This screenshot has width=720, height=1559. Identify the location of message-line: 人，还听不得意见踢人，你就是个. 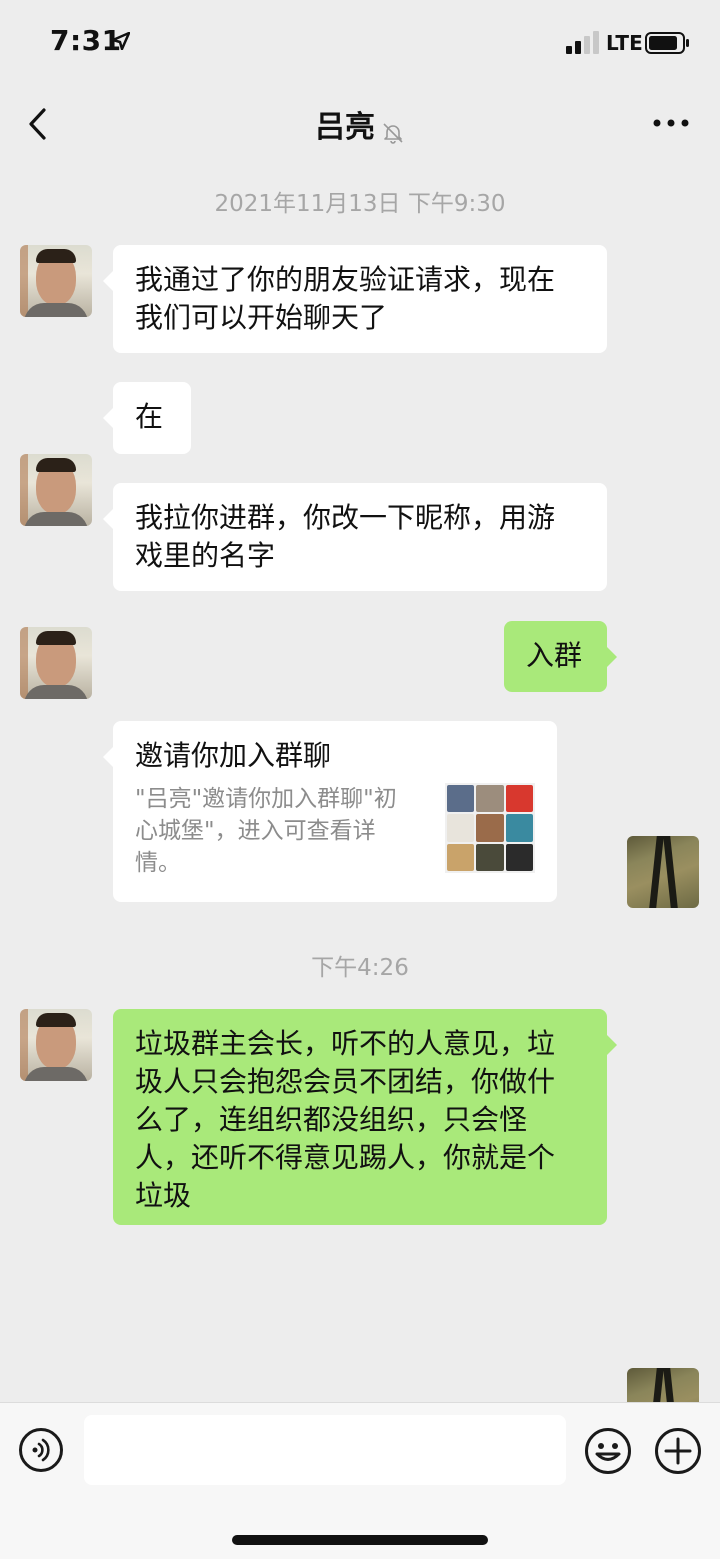
(345, 1157).